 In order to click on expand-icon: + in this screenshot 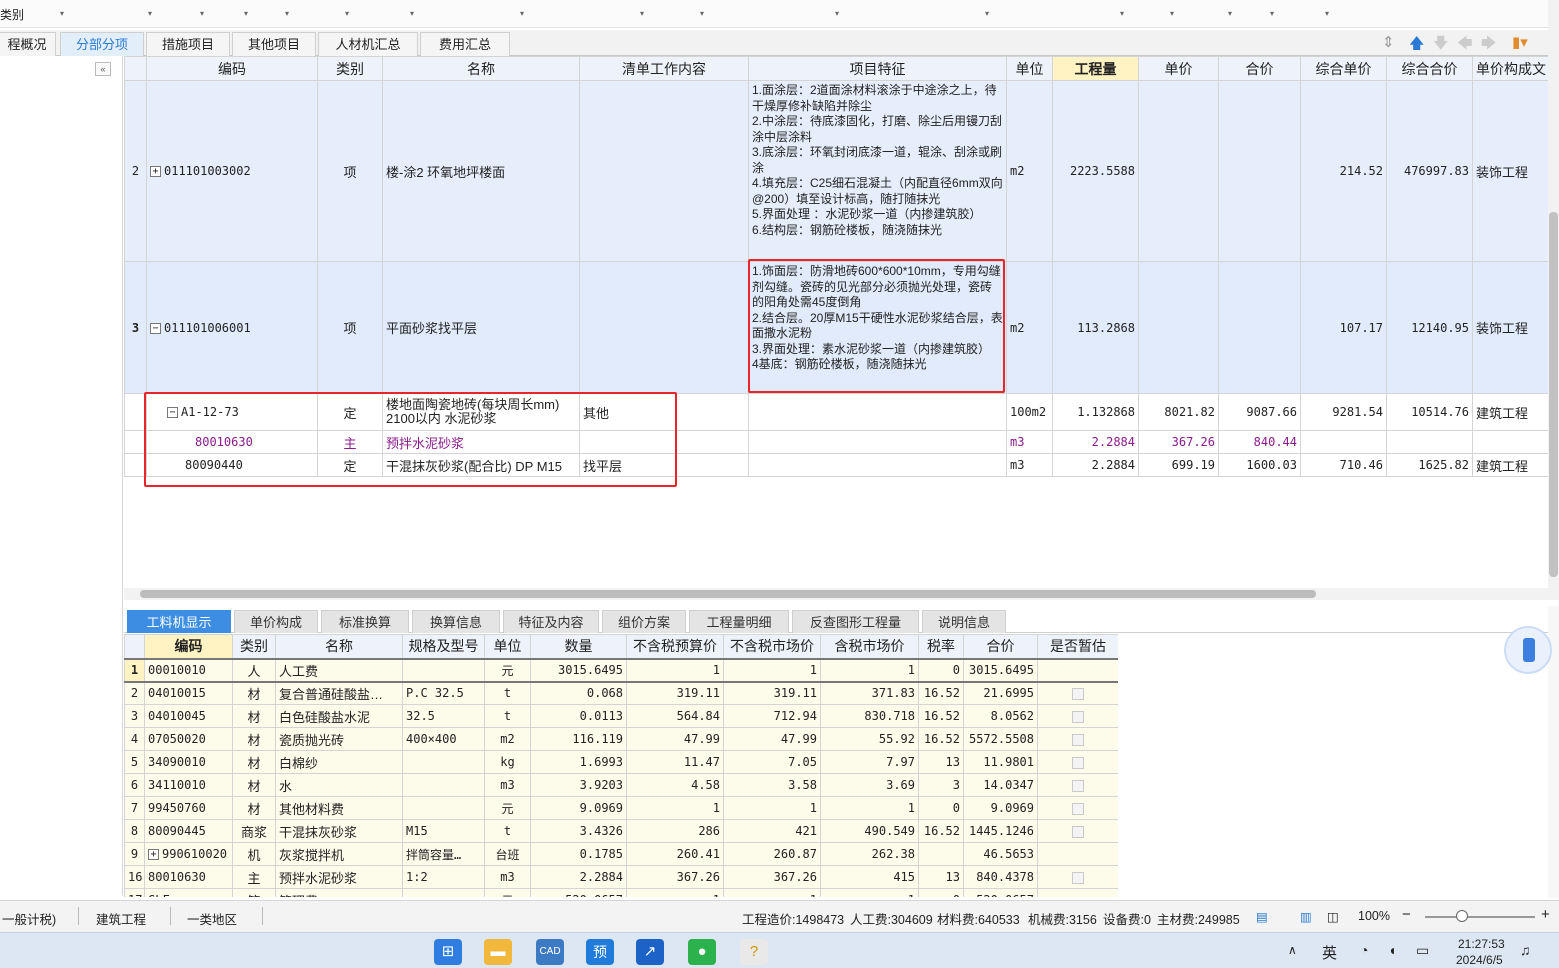, I will do `click(155, 171)`.